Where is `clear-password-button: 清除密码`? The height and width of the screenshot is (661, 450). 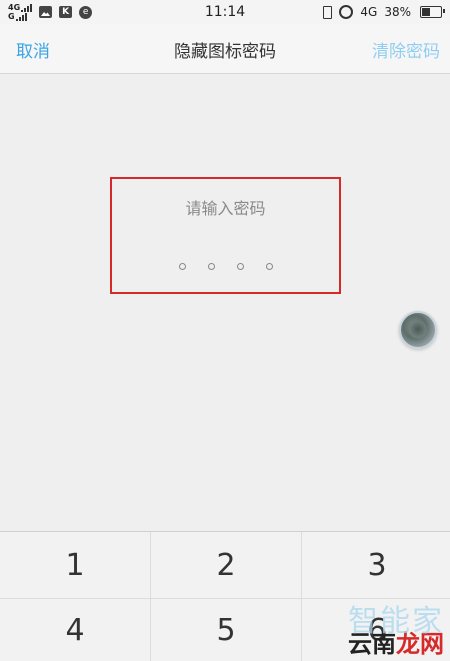
clear-password-button: 清除密码 is located at coordinates (406, 49).